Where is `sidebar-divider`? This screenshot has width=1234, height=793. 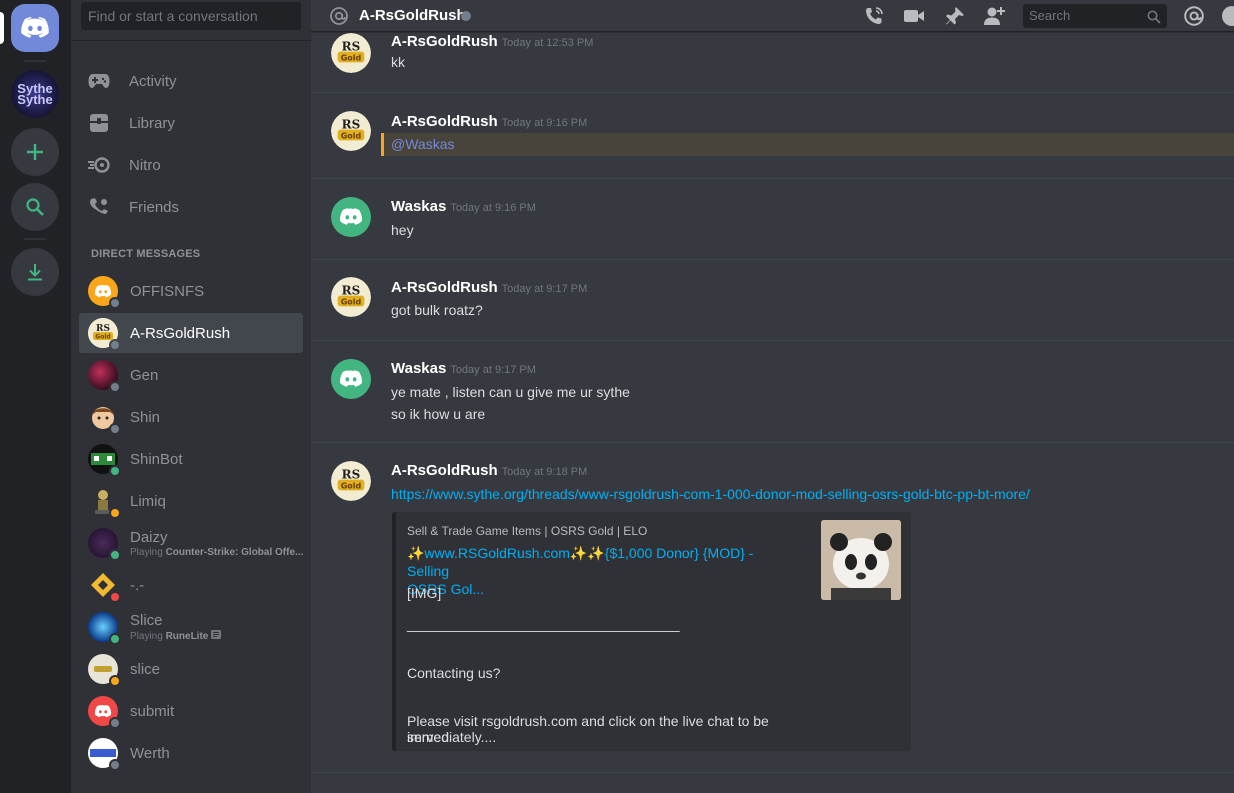 sidebar-divider is located at coordinates (191, 40).